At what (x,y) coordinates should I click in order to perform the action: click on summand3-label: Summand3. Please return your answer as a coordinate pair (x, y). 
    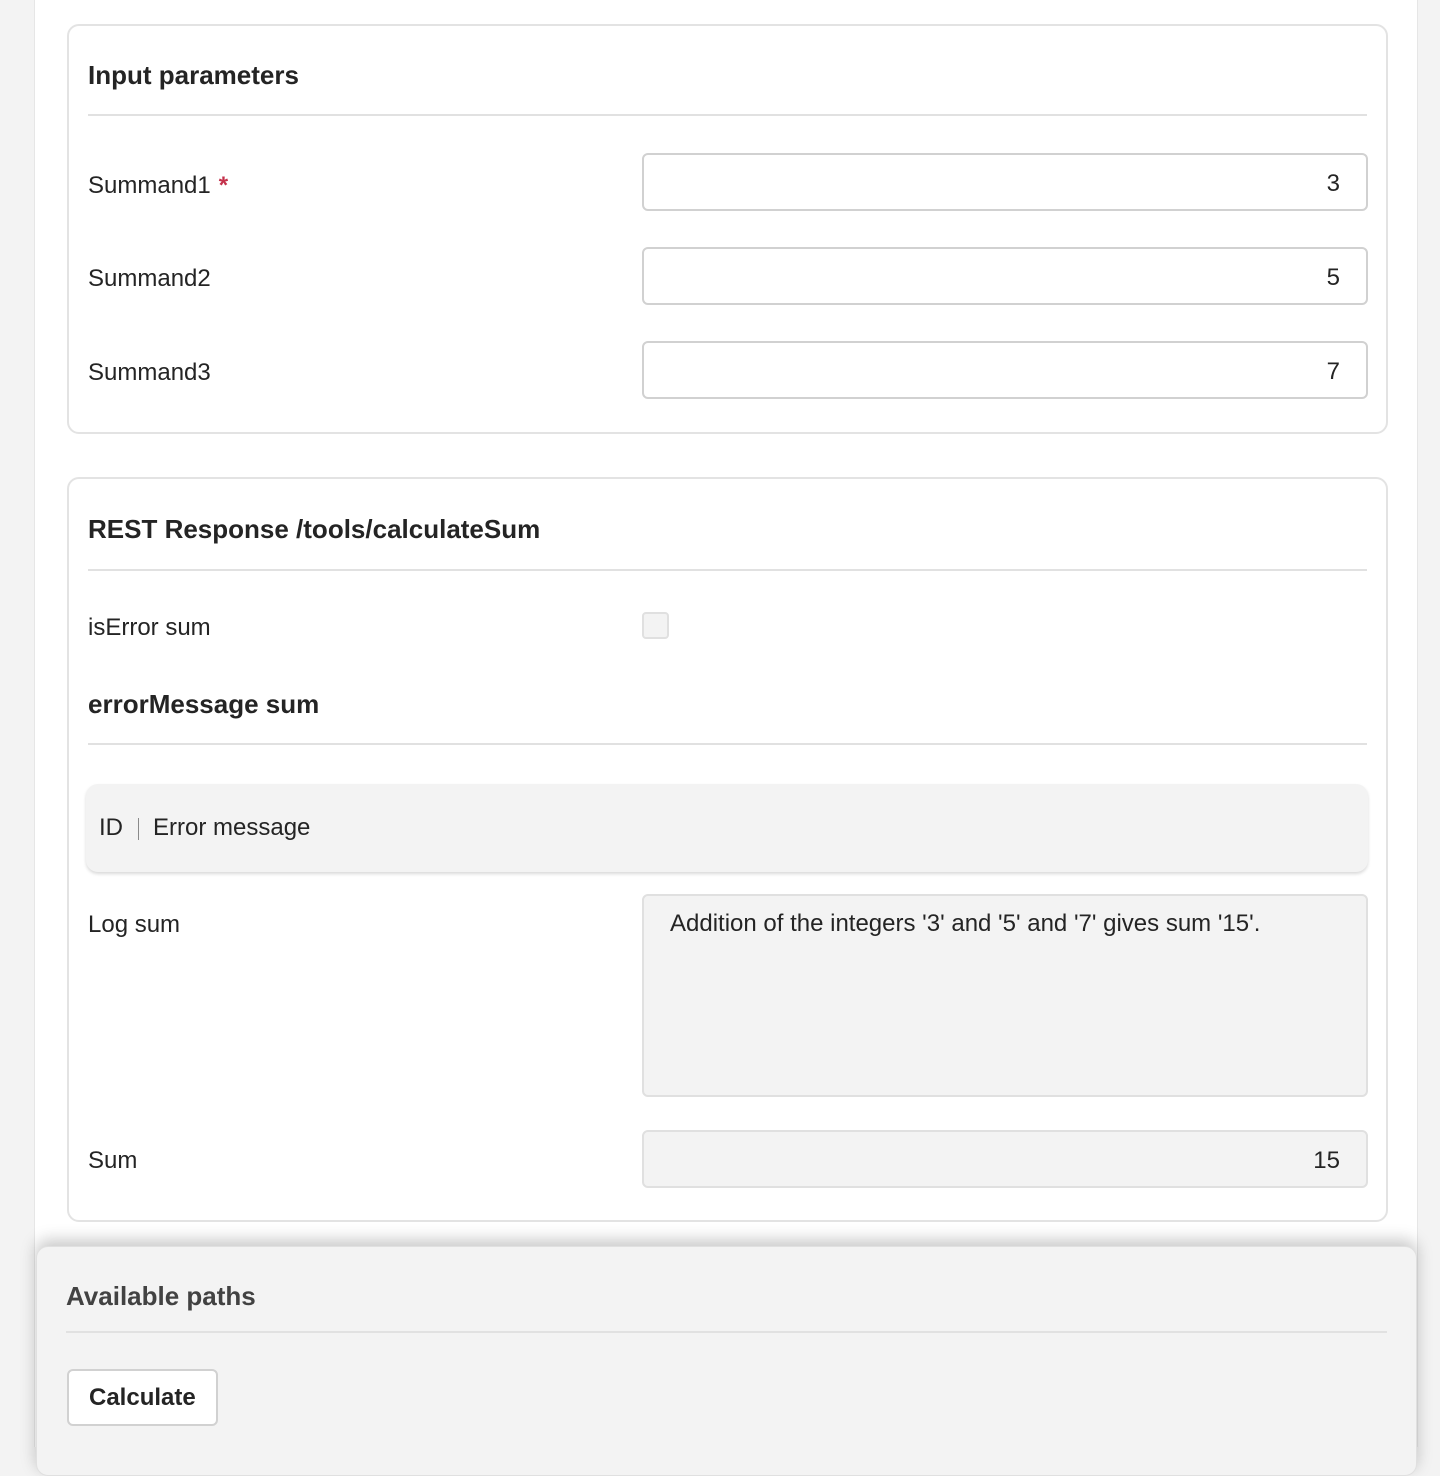
    Looking at the image, I should click on (149, 372).